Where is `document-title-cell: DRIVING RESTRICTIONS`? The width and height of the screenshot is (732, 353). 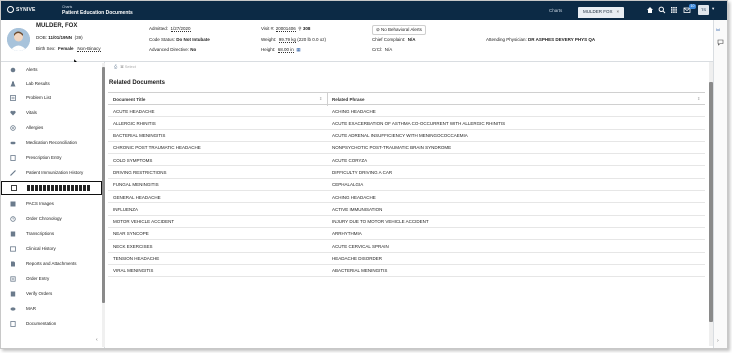
document-title-cell: DRIVING RESTRICTIONS is located at coordinates (140, 172).